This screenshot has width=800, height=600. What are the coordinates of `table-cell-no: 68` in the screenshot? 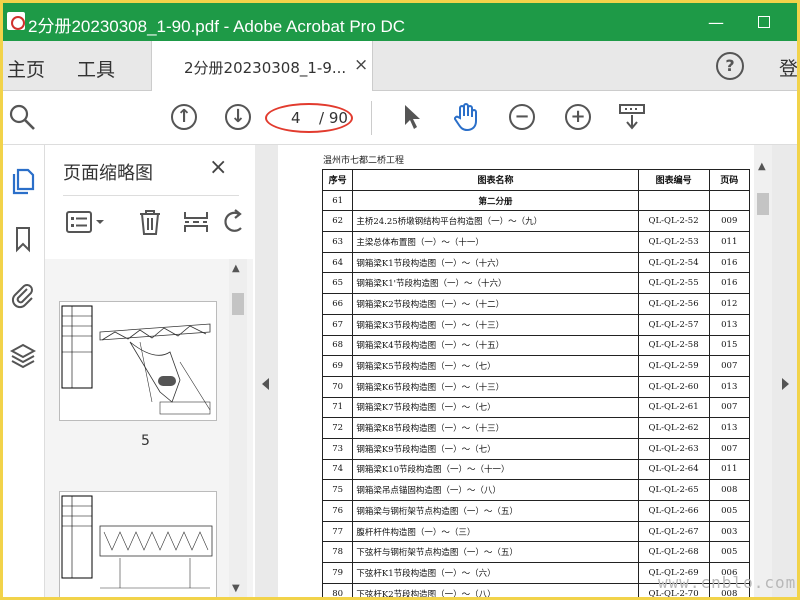 It's located at (337, 345).